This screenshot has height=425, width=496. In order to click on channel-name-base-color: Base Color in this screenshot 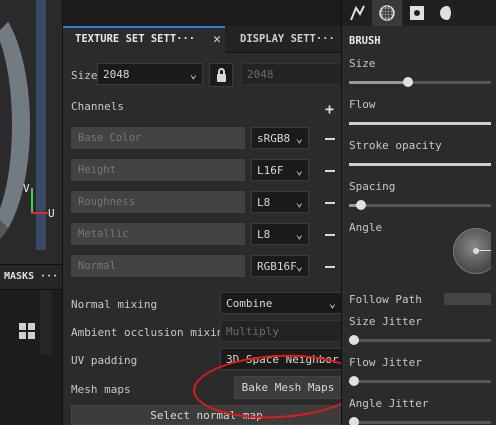, I will do `click(158, 138)`.